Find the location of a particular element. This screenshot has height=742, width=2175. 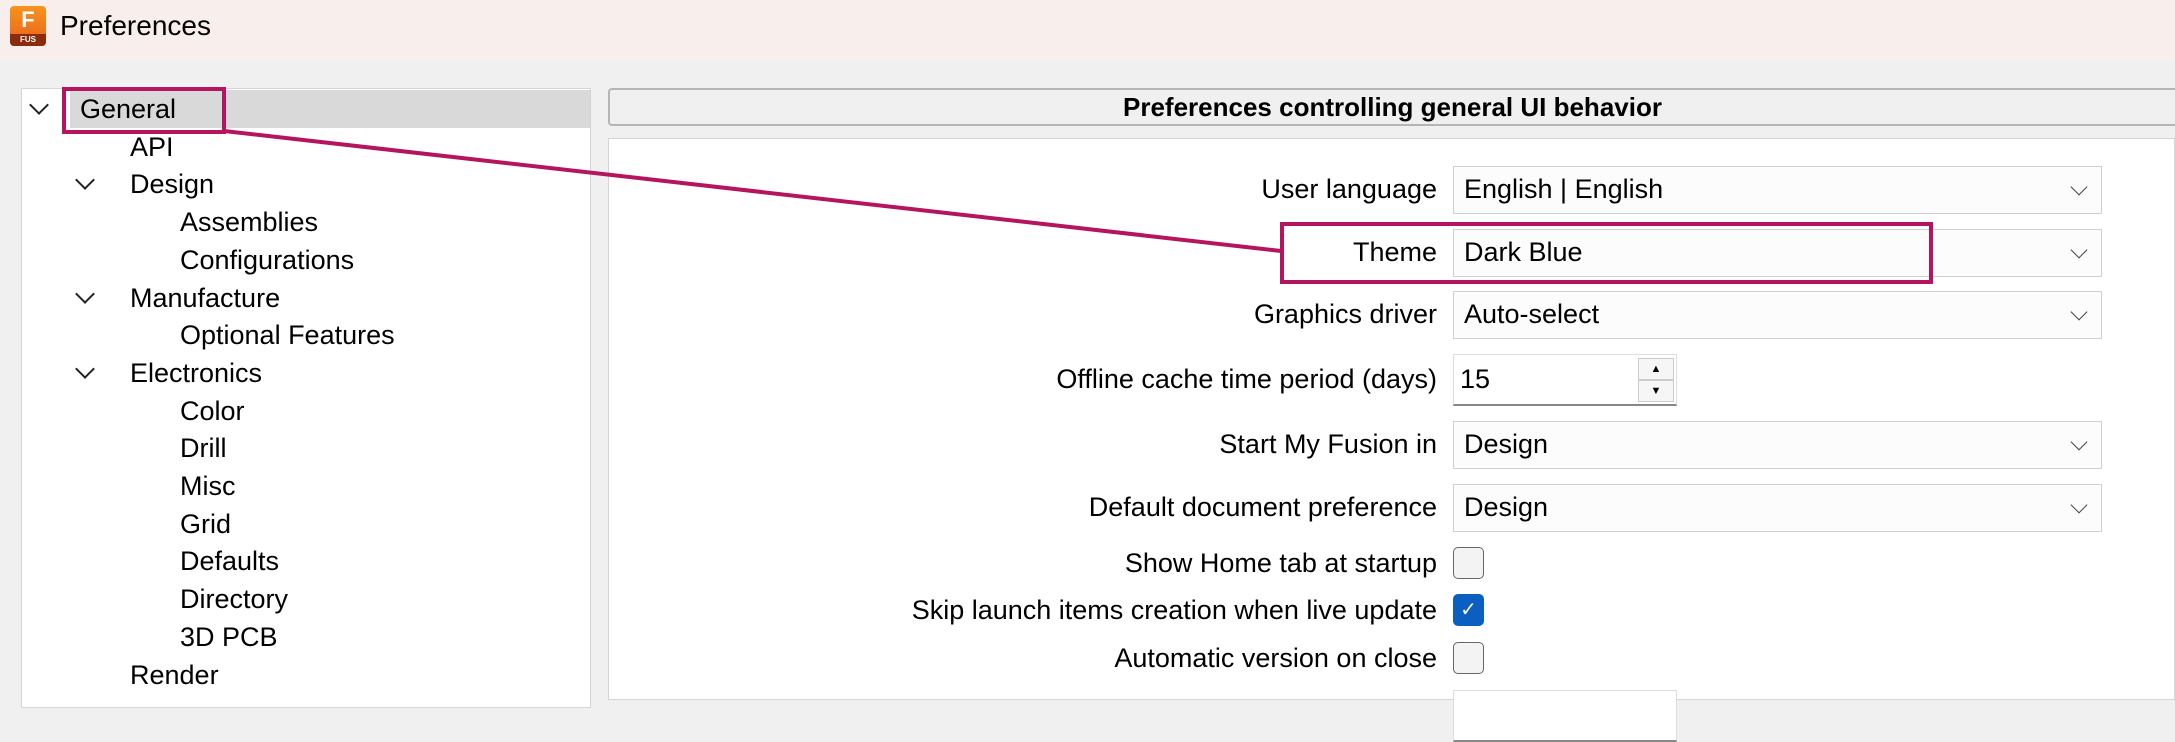

tree-item-label: Optional Features is located at coordinates (287, 335).